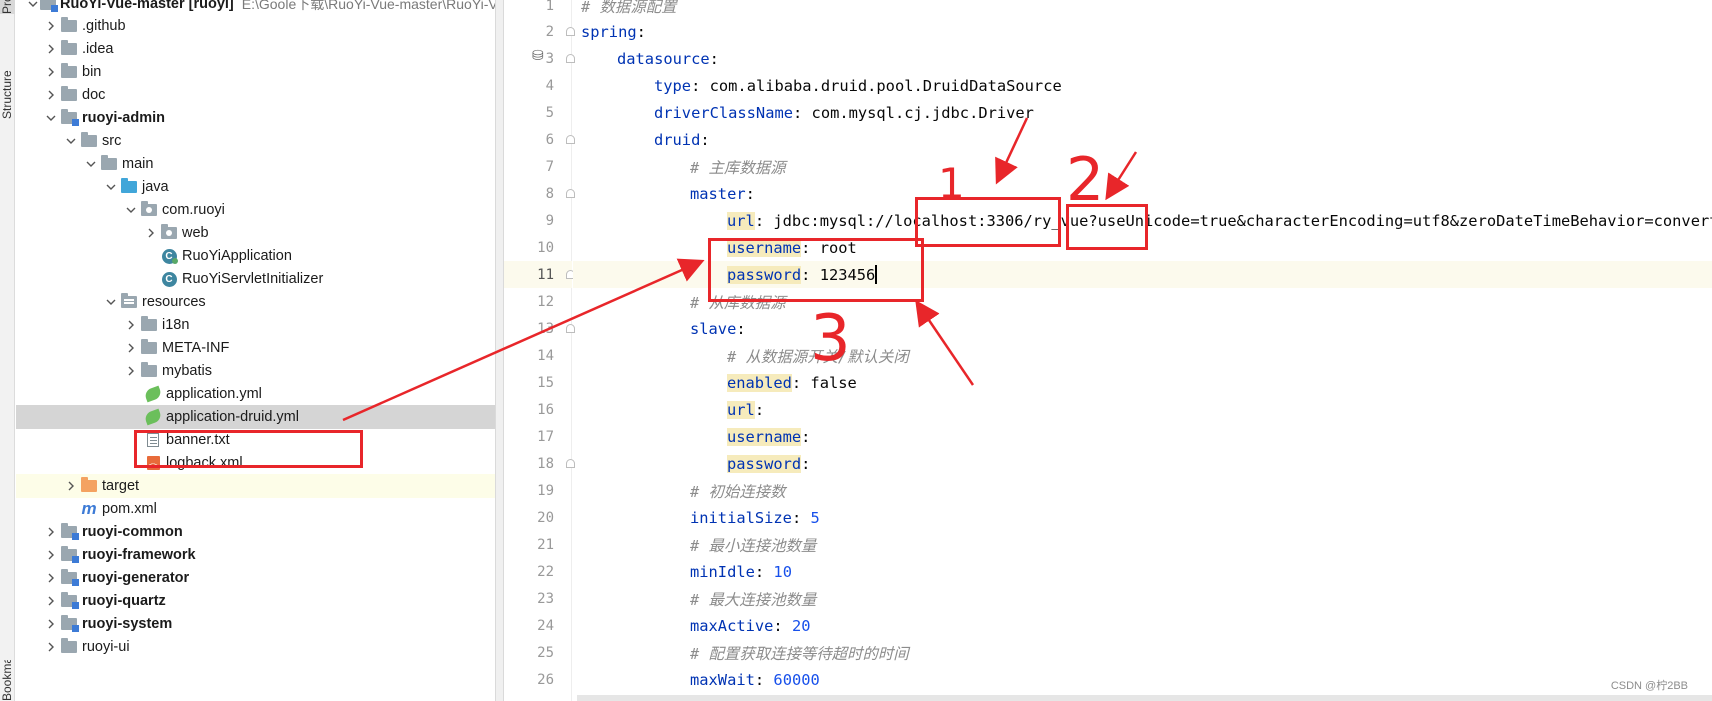 The image size is (1712, 701). I want to click on tree-item-ruoyi-generator: ruoyi-generator, so click(255, 578).